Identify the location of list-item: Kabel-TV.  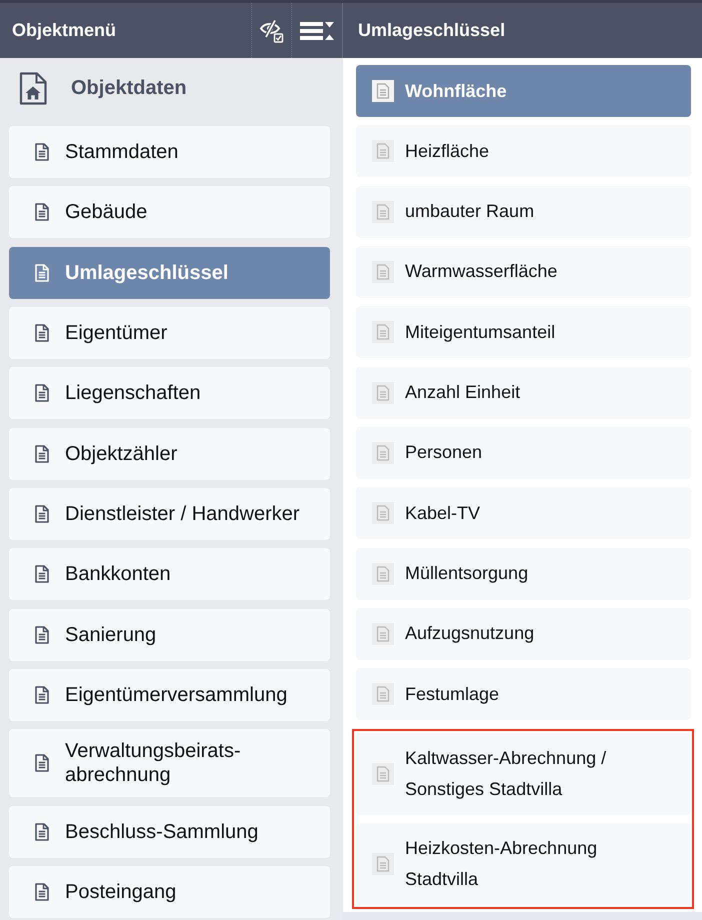
(523, 513).